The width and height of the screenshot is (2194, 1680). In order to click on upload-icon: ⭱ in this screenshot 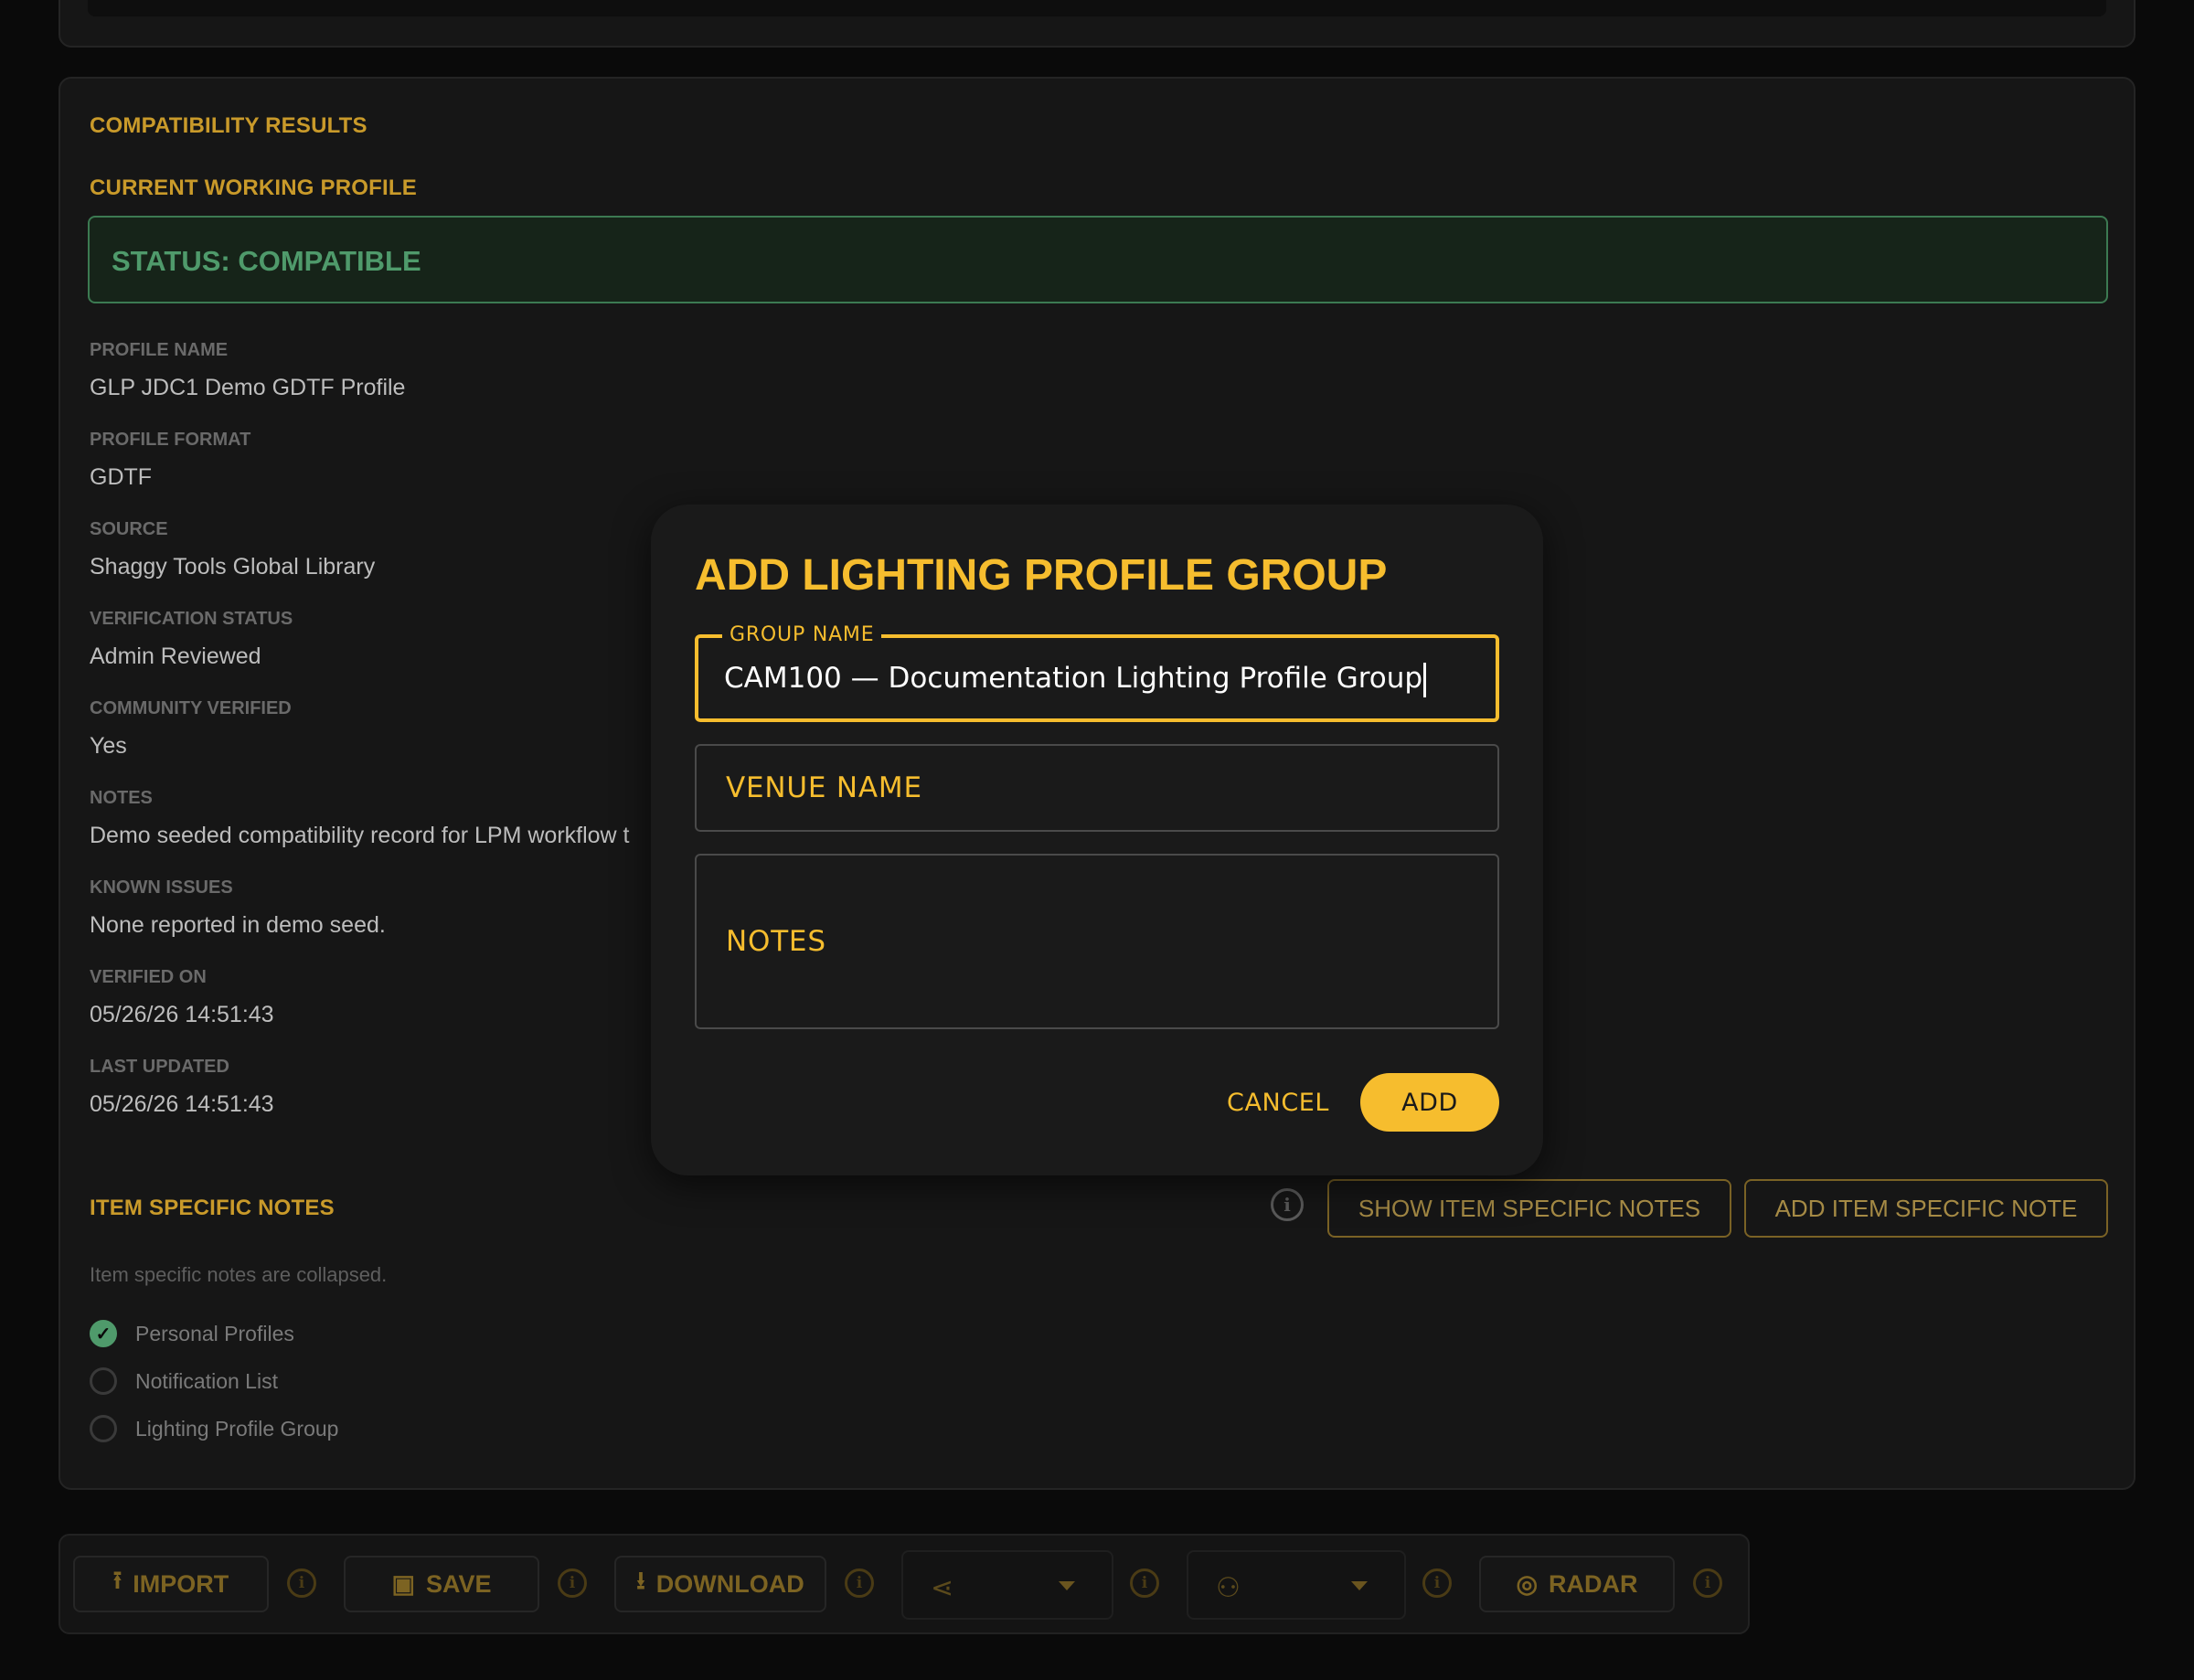, I will do `click(117, 1581)`.